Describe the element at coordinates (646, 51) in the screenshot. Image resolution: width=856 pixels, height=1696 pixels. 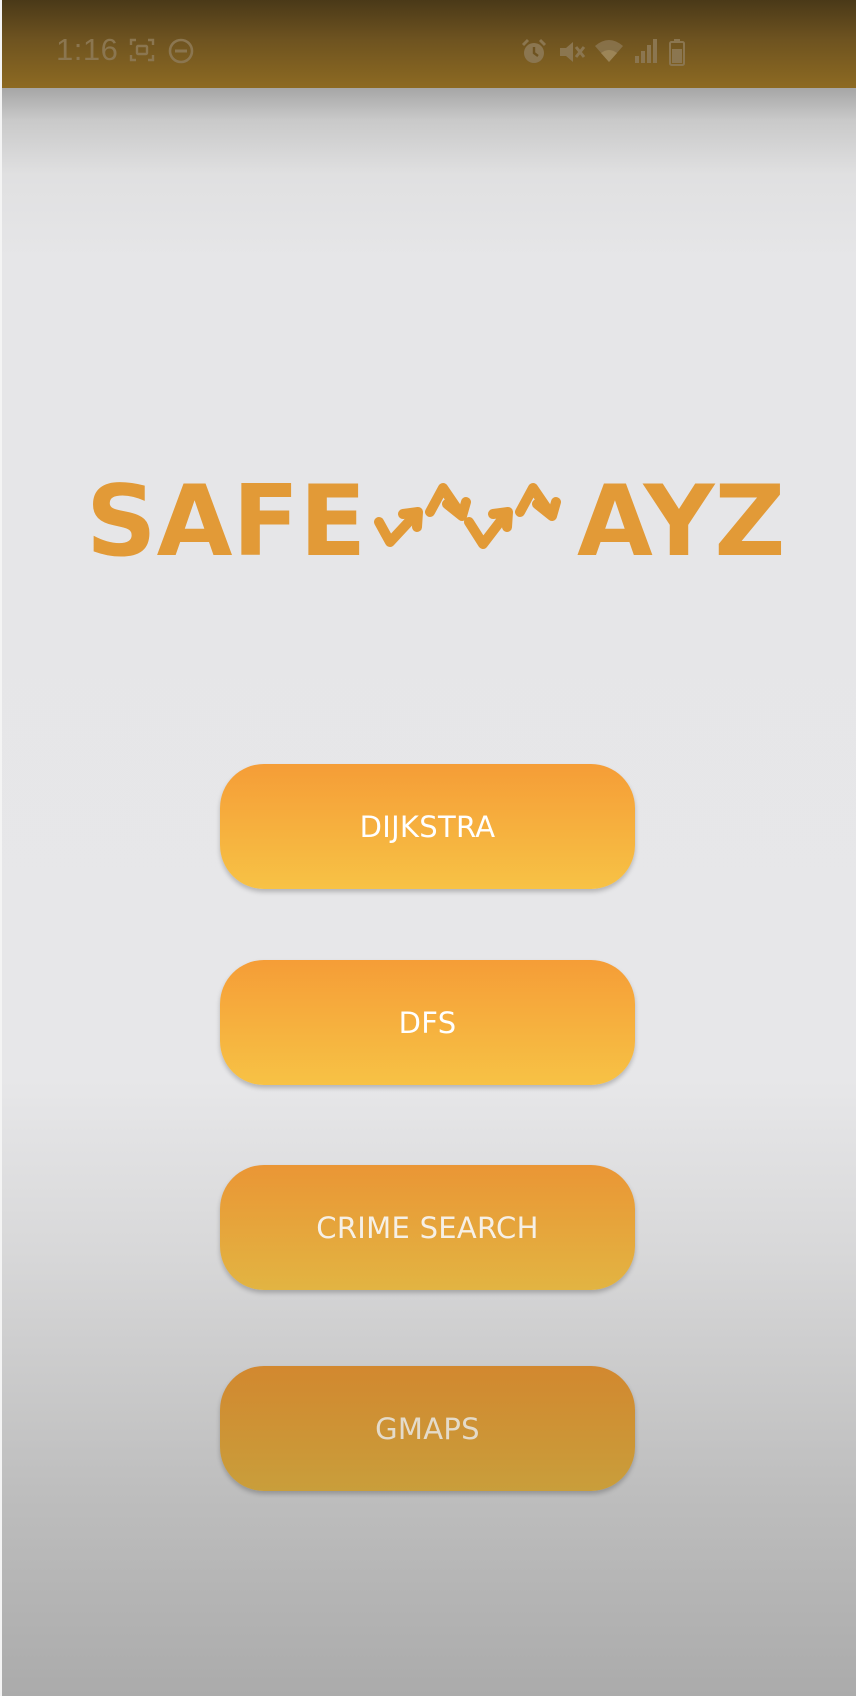
I see `signal-icon` at that location.